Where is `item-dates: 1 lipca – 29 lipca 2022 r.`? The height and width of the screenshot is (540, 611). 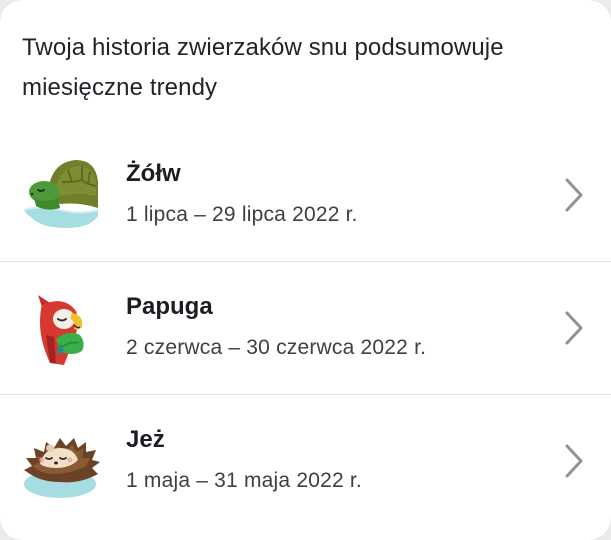 item-dates: 1 lipca – 29 lipca 2022 r. is located at coordinates (242, 214).